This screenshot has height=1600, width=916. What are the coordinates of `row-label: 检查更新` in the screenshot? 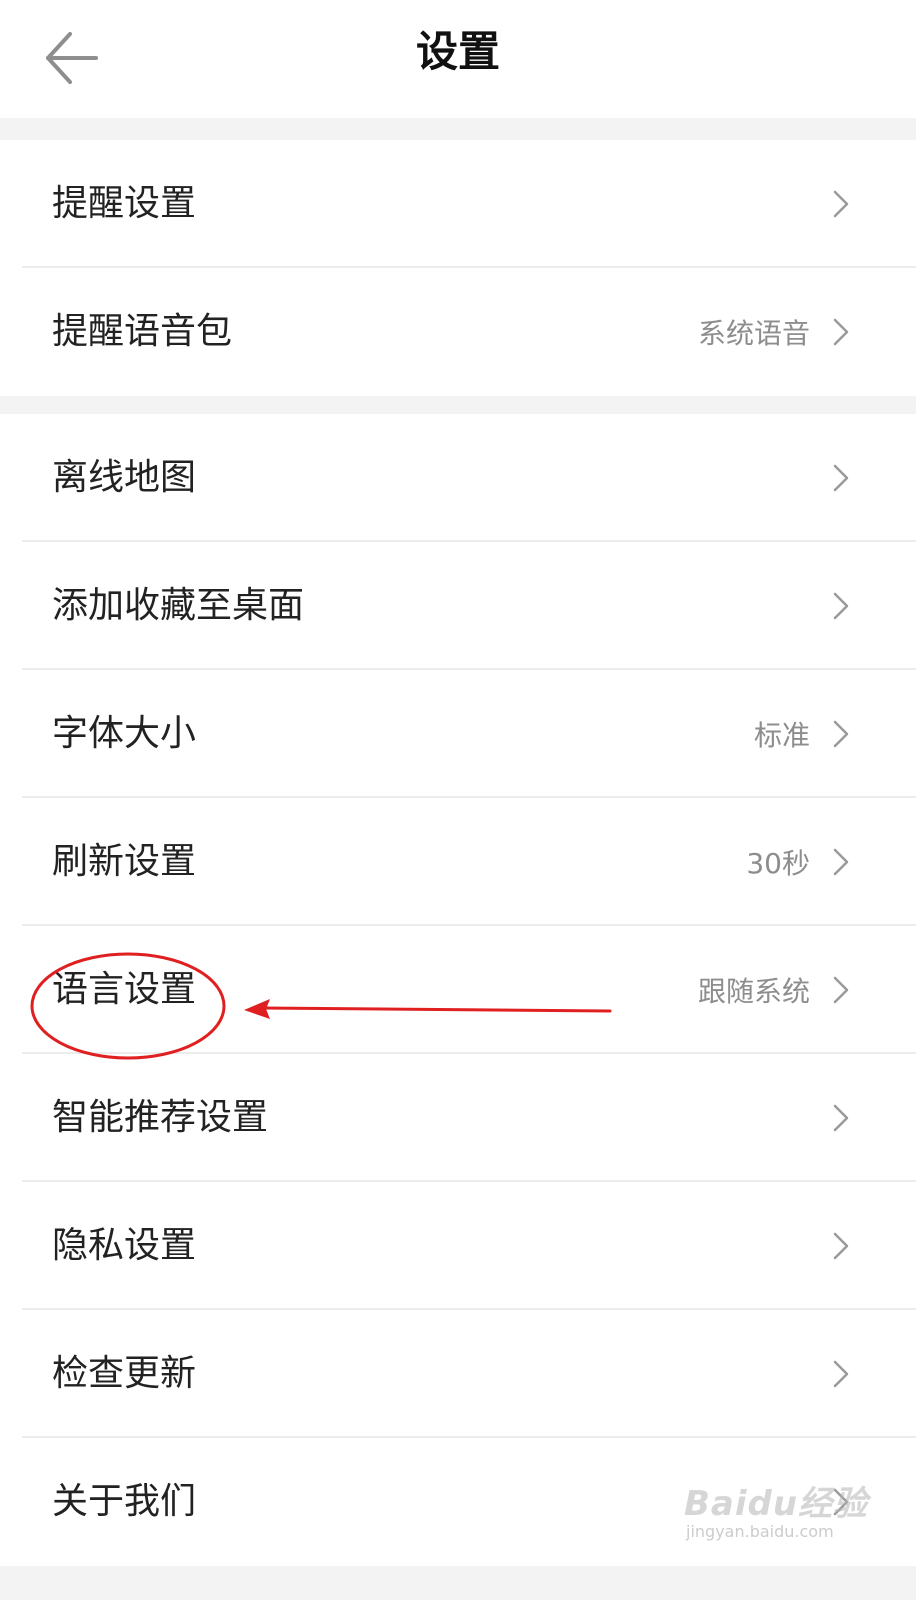 It's located at (124, 1373).